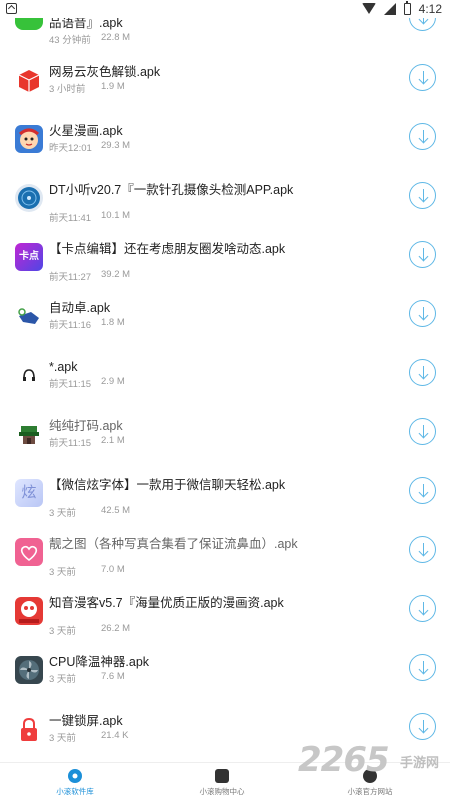  Describe the element at coordinates (222, 776) in the screenshot. I see `shop-icon` at that location.